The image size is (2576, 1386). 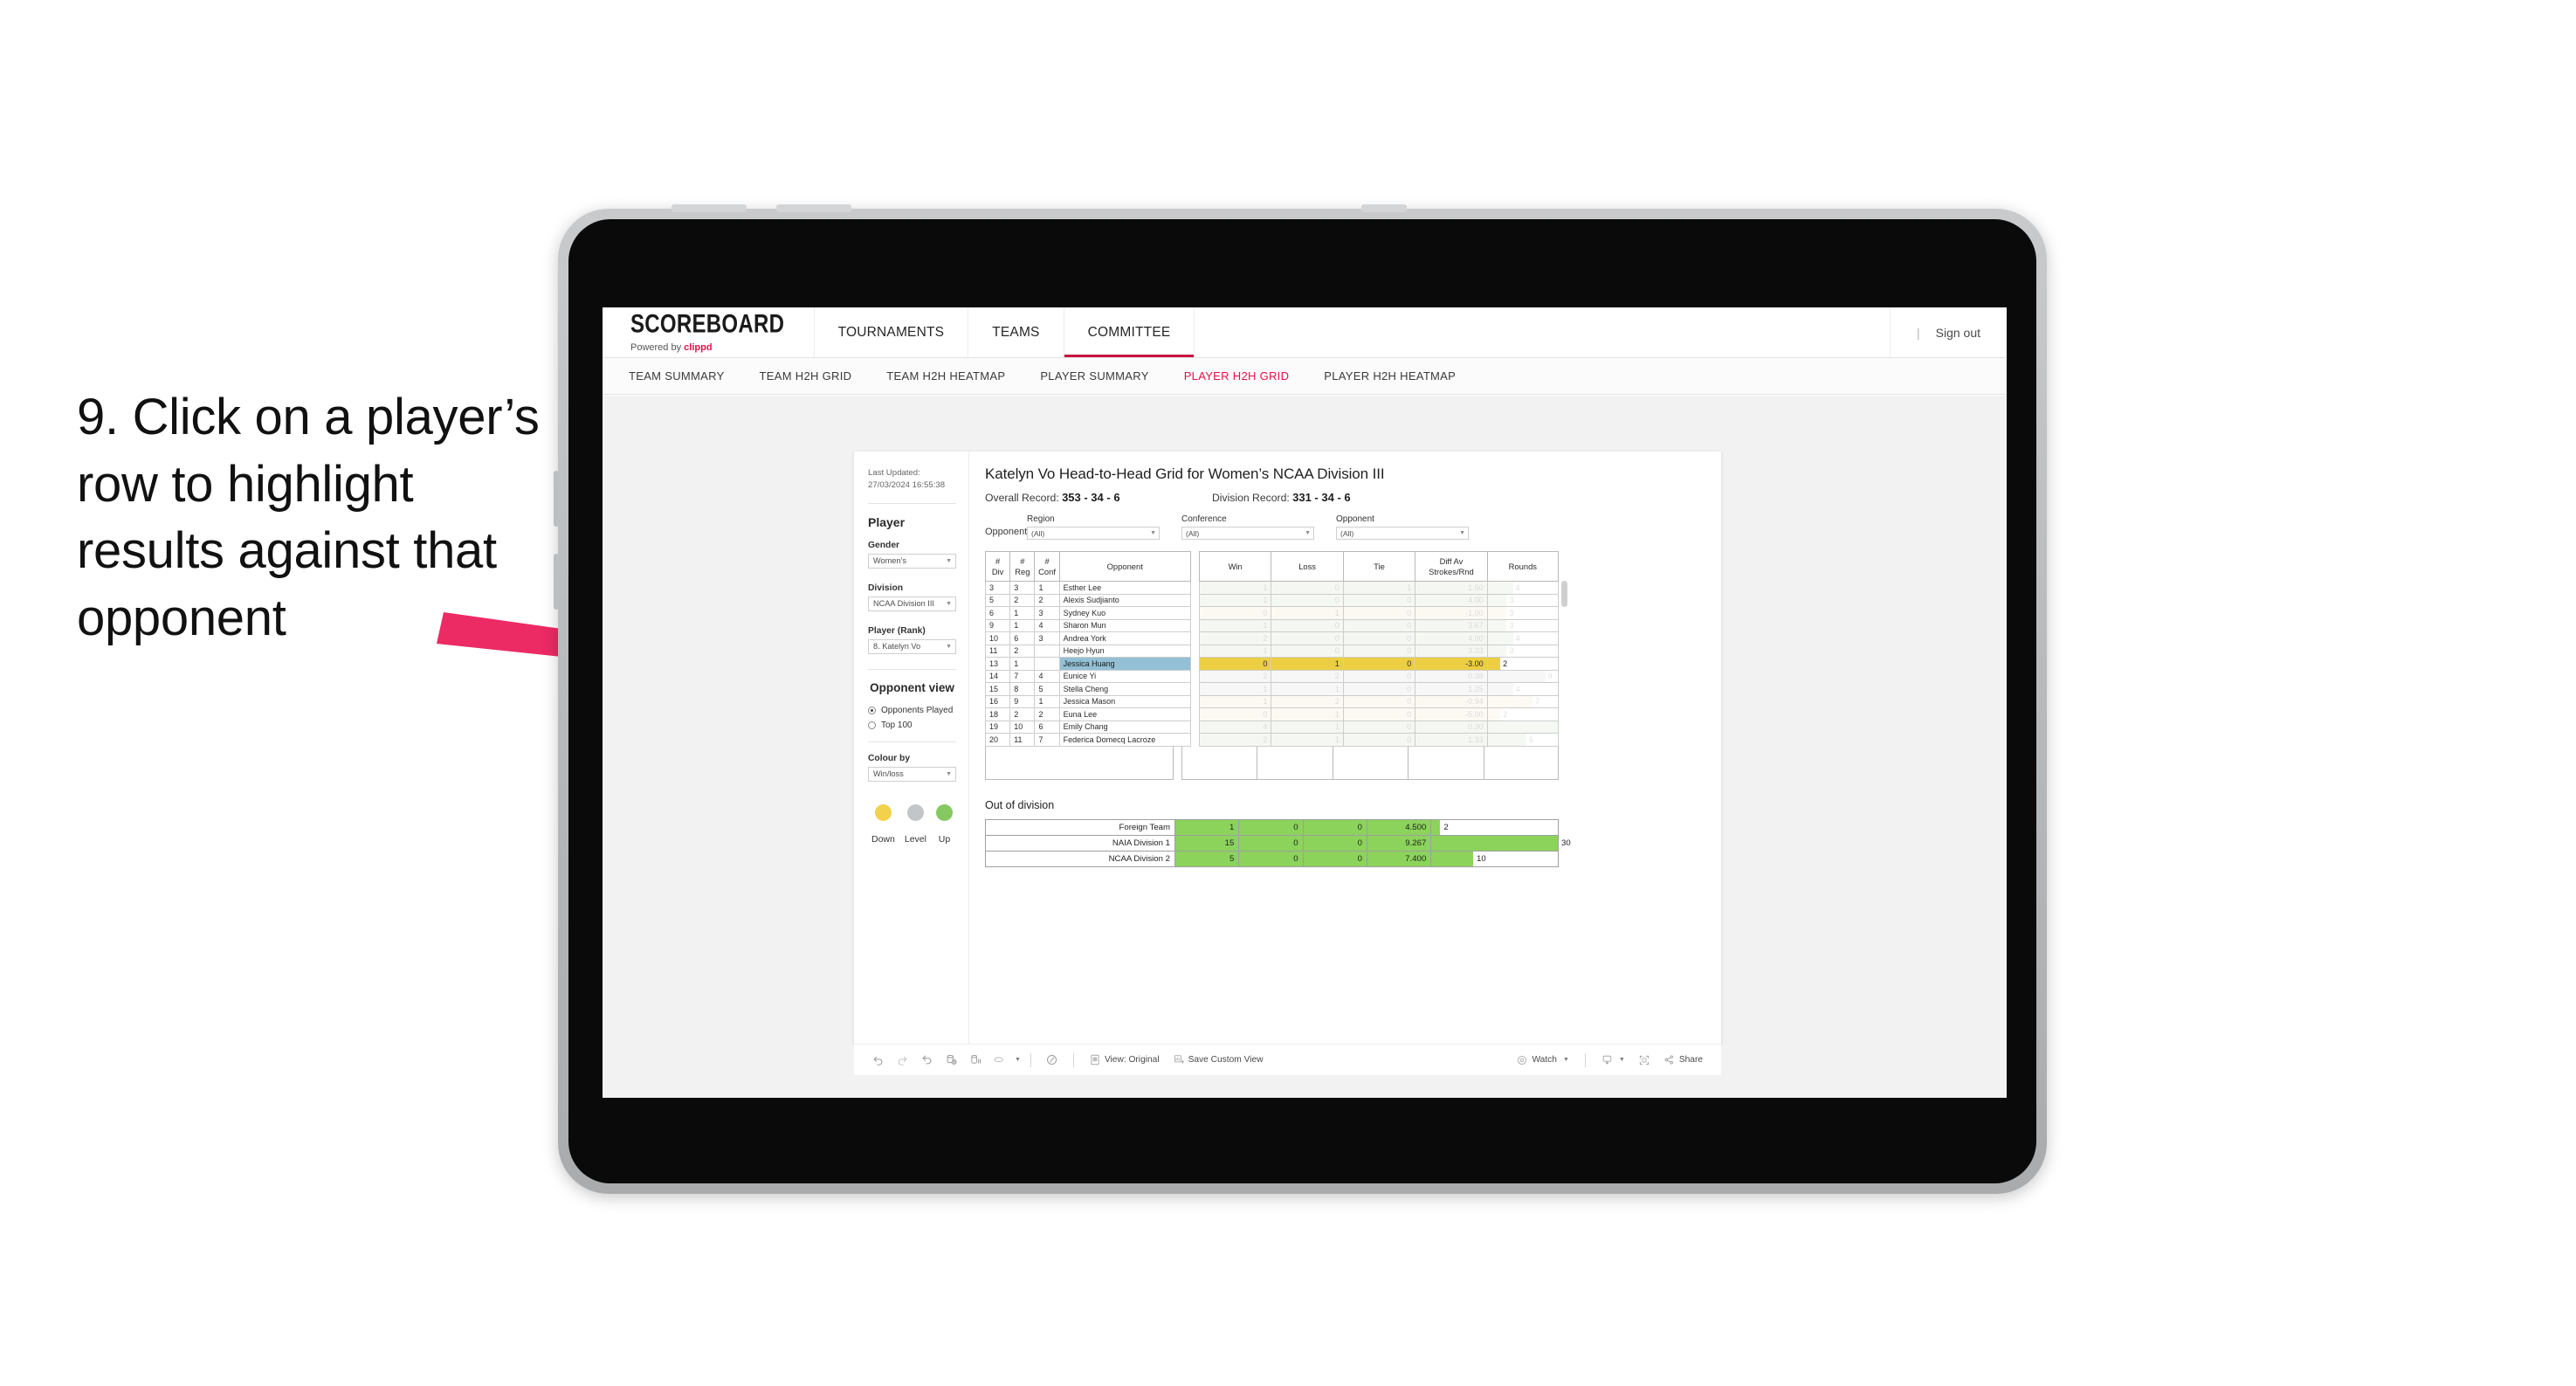 I want to click on scoreboard-logo: SCOREBOARD Powered by clippd, so click(x=709, y=332).